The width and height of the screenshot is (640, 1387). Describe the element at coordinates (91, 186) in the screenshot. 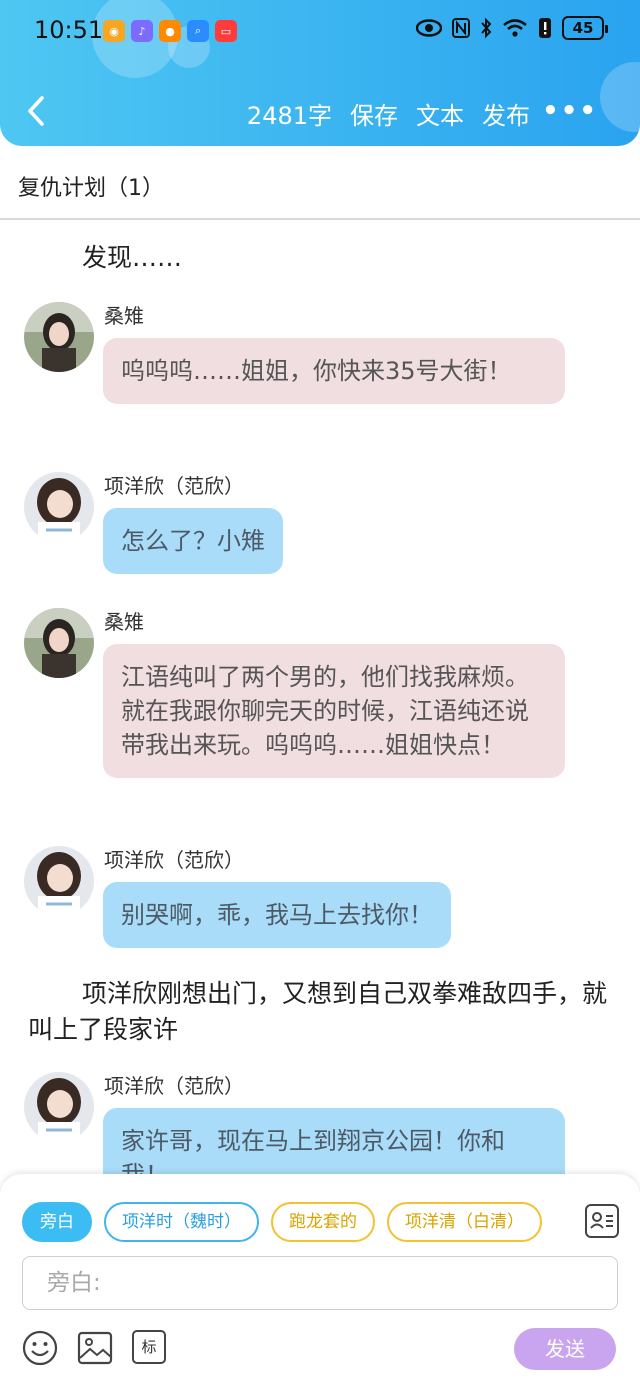

I see `chapter-title: 复仇计划（1）` at that location.